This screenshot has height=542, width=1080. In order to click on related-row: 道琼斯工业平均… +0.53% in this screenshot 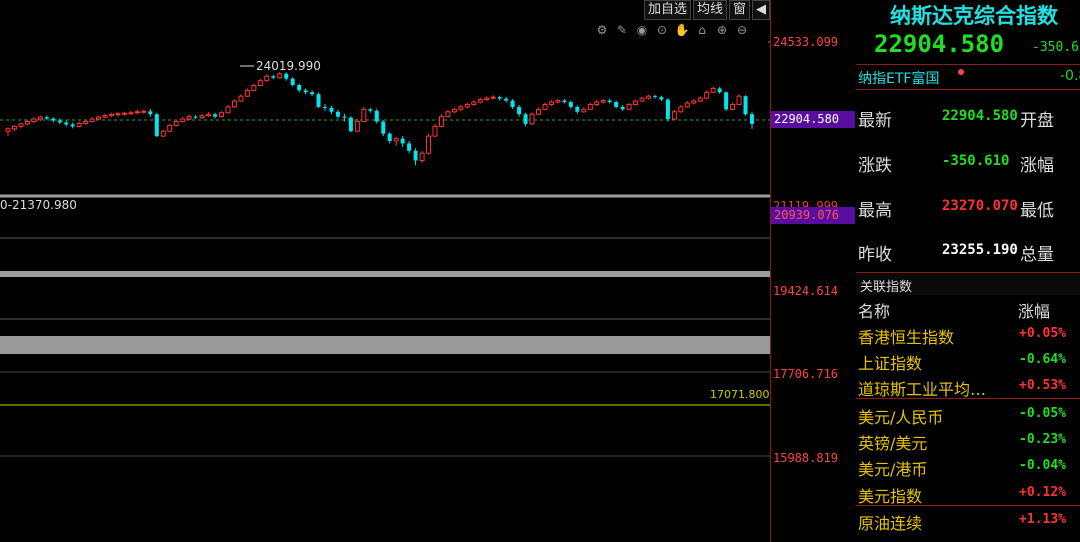, I will do `click(968, 385)`.